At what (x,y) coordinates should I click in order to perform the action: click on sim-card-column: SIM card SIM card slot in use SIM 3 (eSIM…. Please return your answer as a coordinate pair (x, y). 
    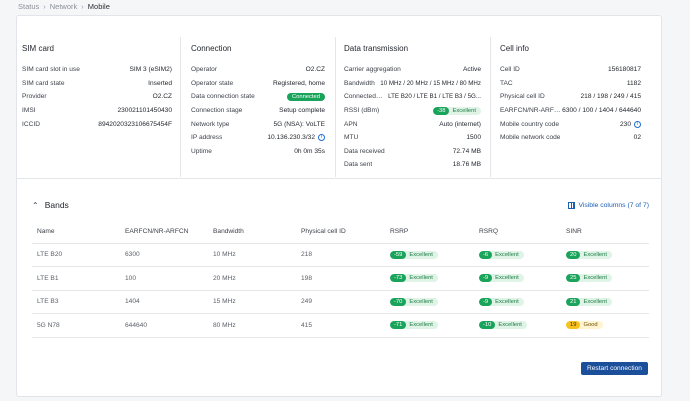
    Looking at the image, I should click on (101, 107).